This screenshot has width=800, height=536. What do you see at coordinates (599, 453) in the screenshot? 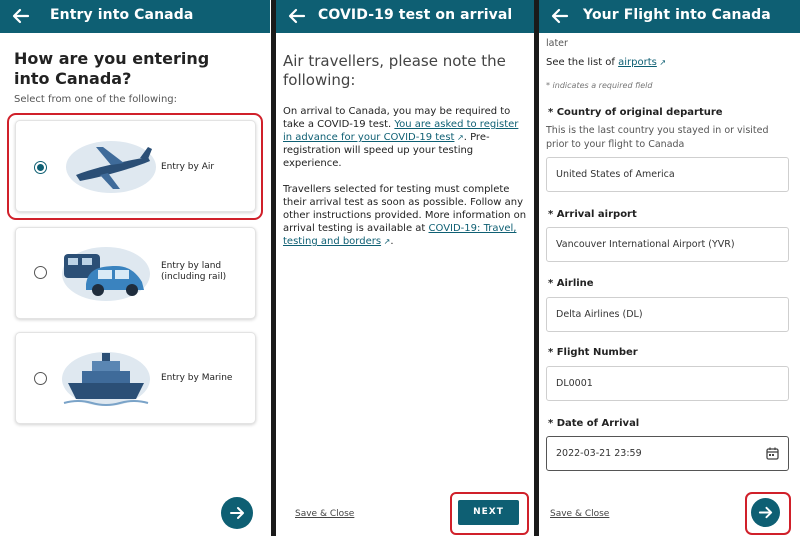
I see `field-value: 2022-03-21 23:59` at bounding box center [599, 453].